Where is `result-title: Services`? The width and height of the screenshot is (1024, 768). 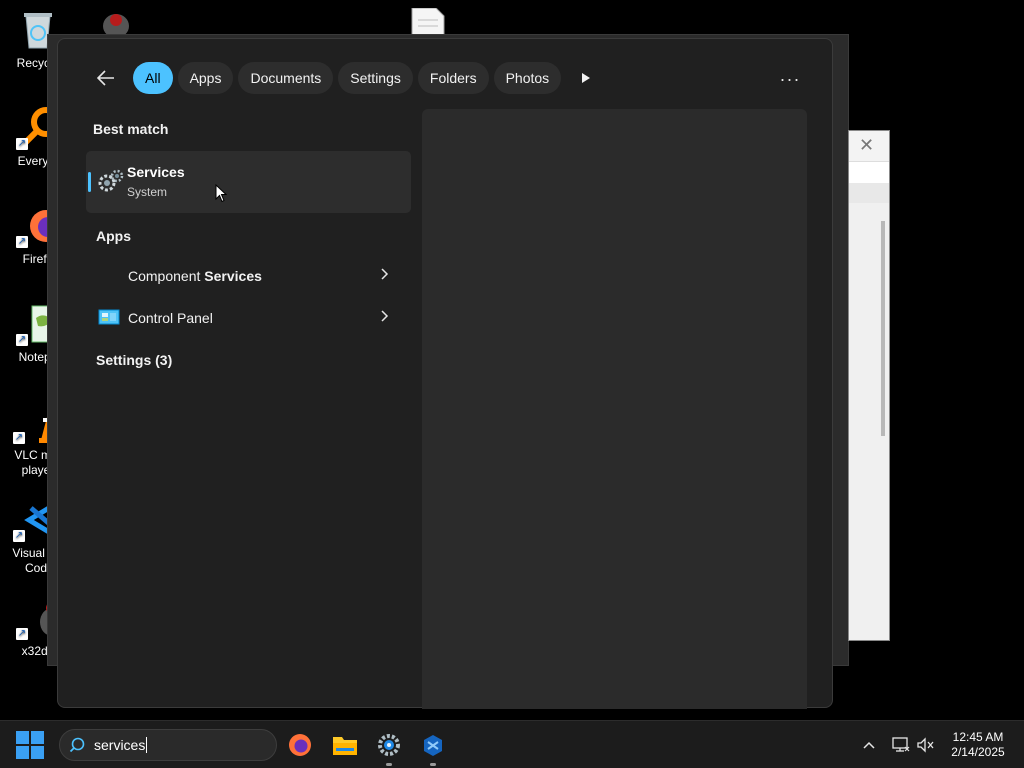 result-title: Services is located at coordinates (156, 172).